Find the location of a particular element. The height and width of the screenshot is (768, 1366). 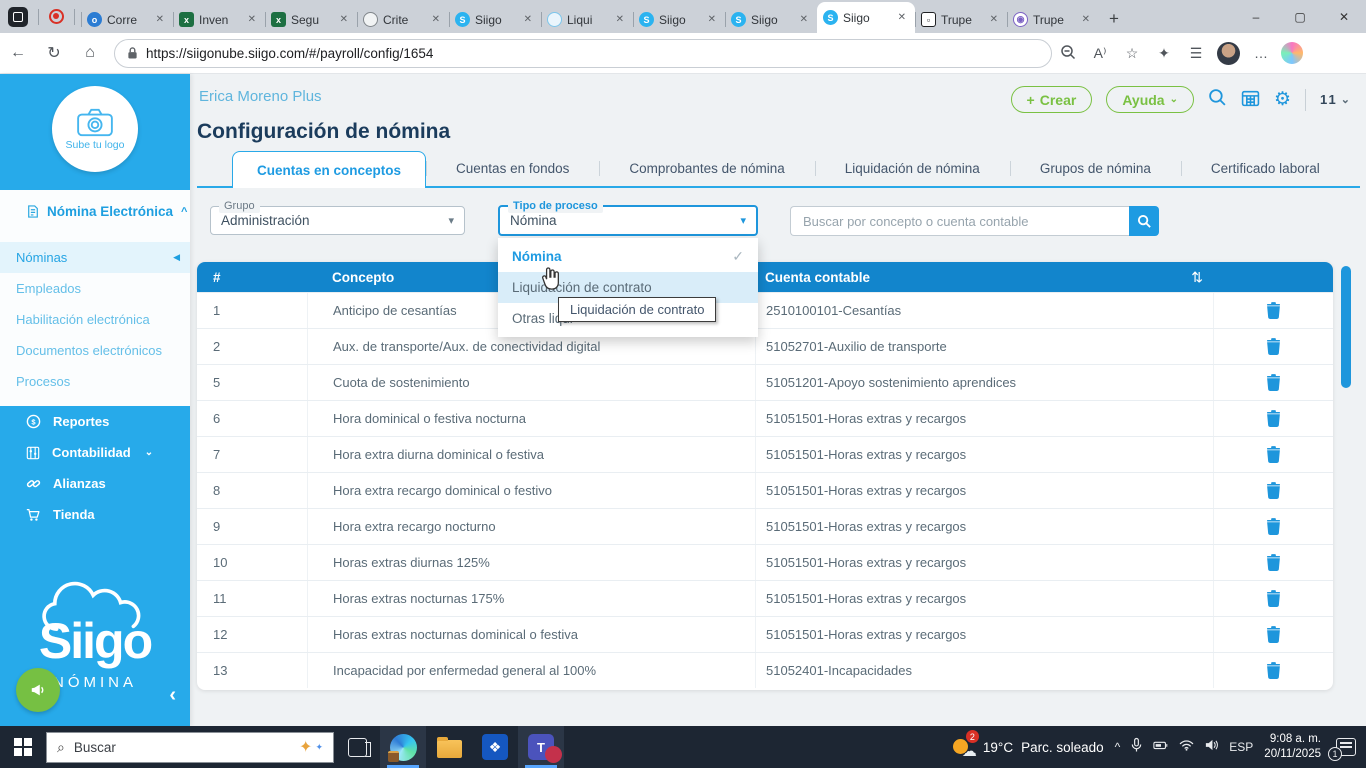

record-icon is located at coordinates (56, 16).